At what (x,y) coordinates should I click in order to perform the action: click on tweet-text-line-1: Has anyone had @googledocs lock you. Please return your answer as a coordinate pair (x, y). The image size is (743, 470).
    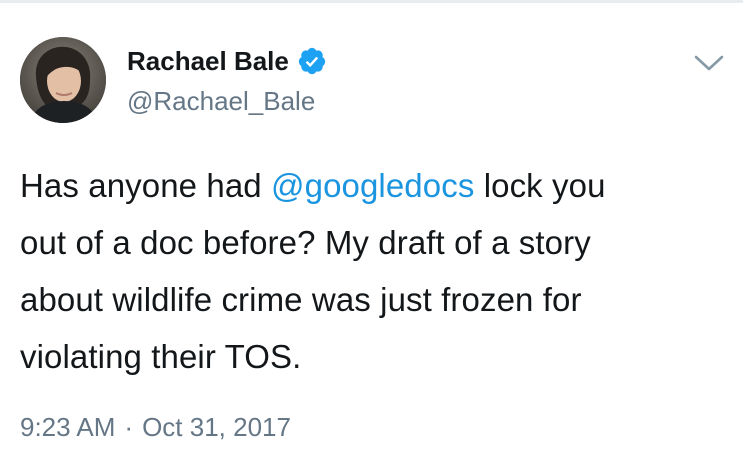
    Looking at the image, I should click on (375, 185).